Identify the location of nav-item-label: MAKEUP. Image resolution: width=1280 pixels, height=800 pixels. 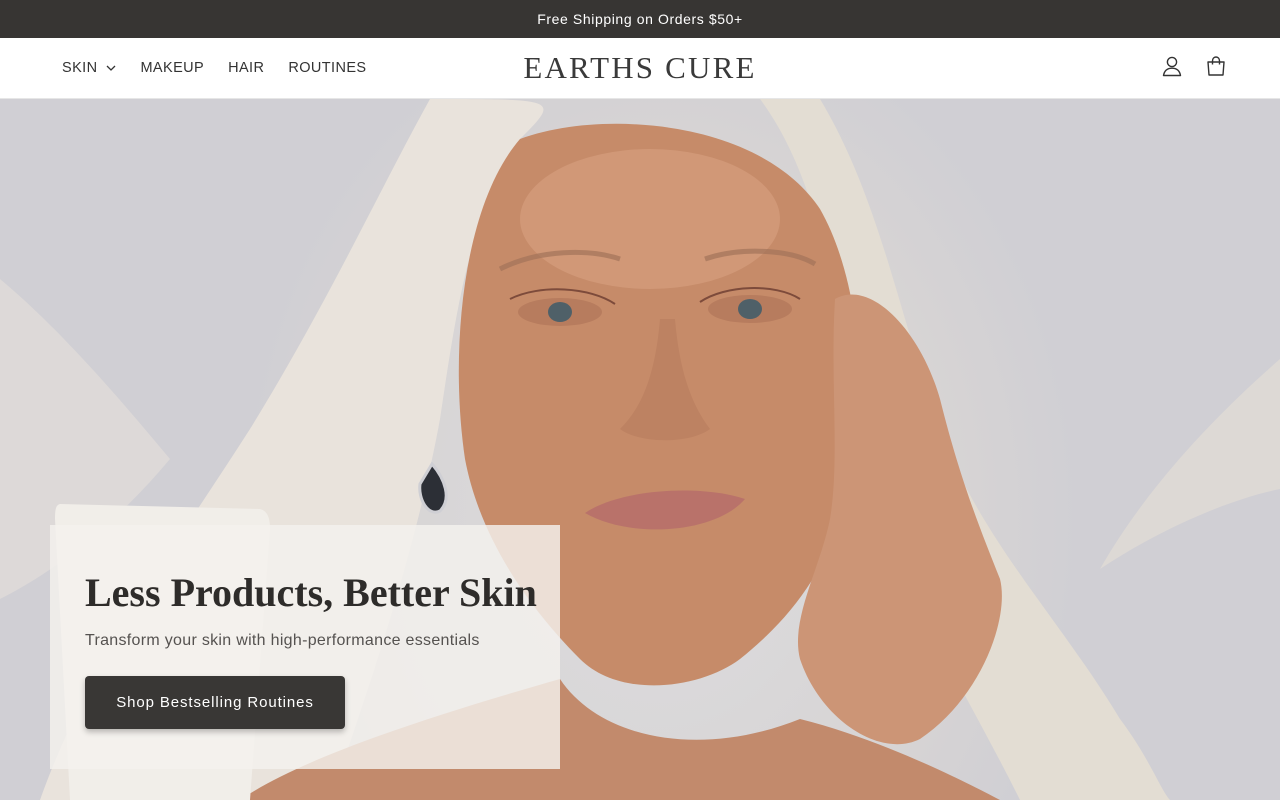
(172, 68).